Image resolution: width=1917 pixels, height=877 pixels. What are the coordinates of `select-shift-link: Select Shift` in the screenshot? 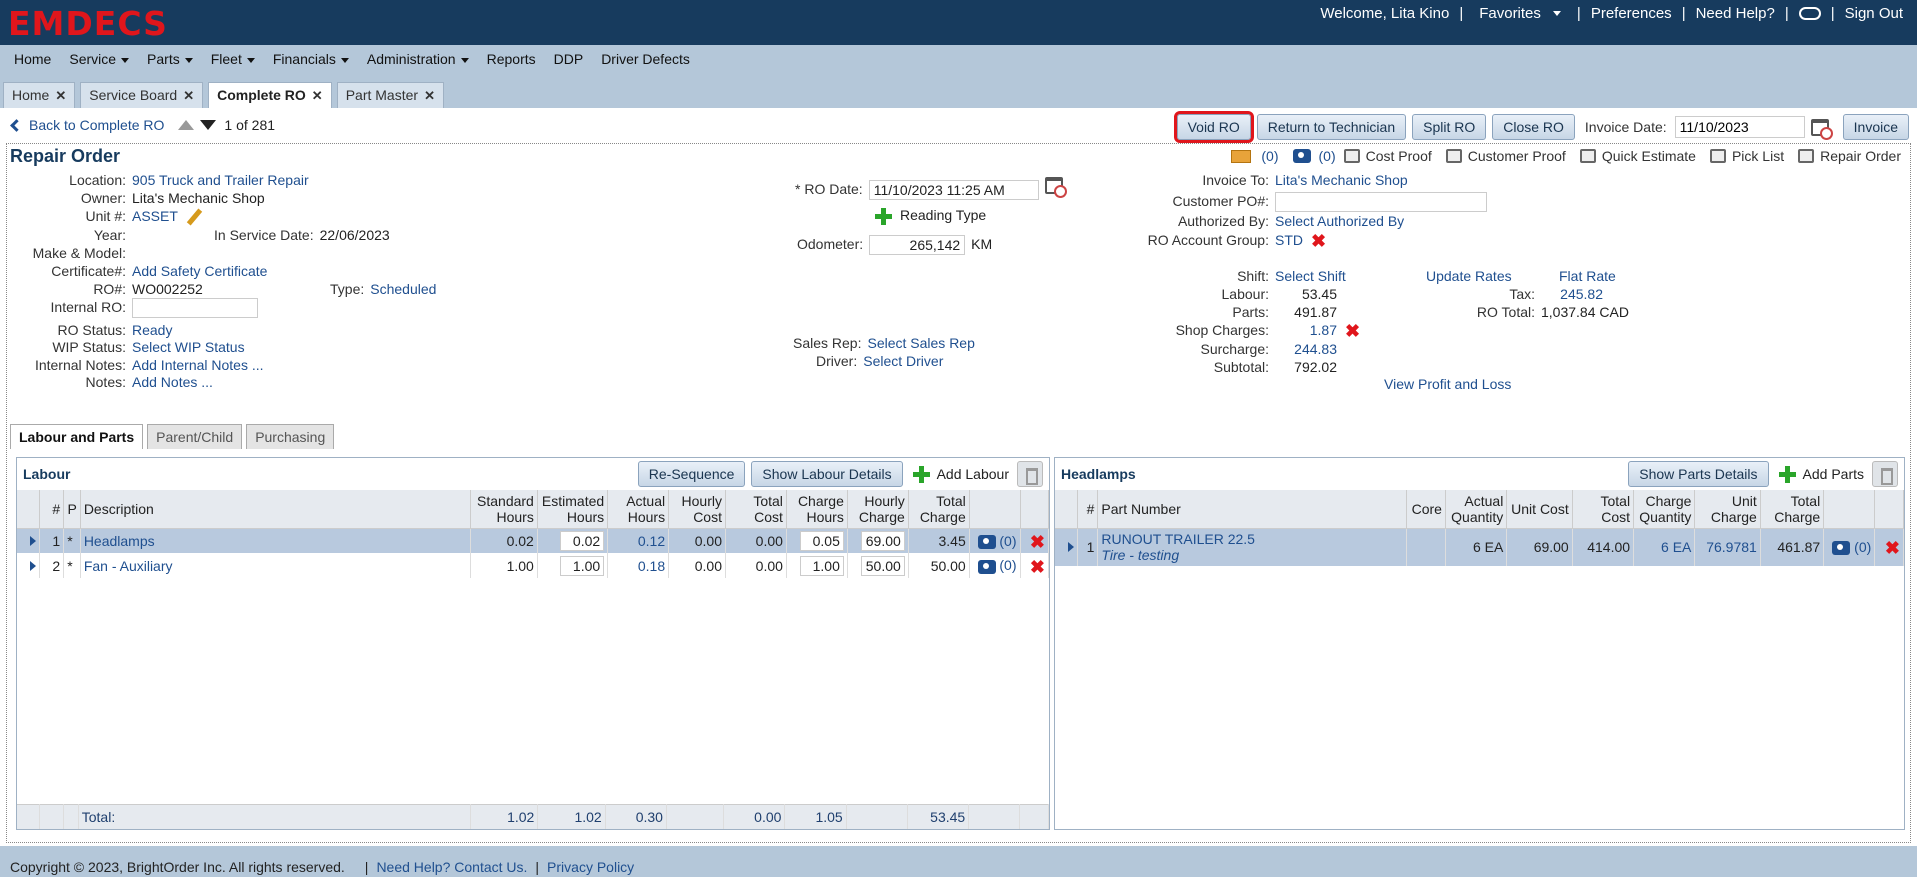 It's located at (1310, 276).